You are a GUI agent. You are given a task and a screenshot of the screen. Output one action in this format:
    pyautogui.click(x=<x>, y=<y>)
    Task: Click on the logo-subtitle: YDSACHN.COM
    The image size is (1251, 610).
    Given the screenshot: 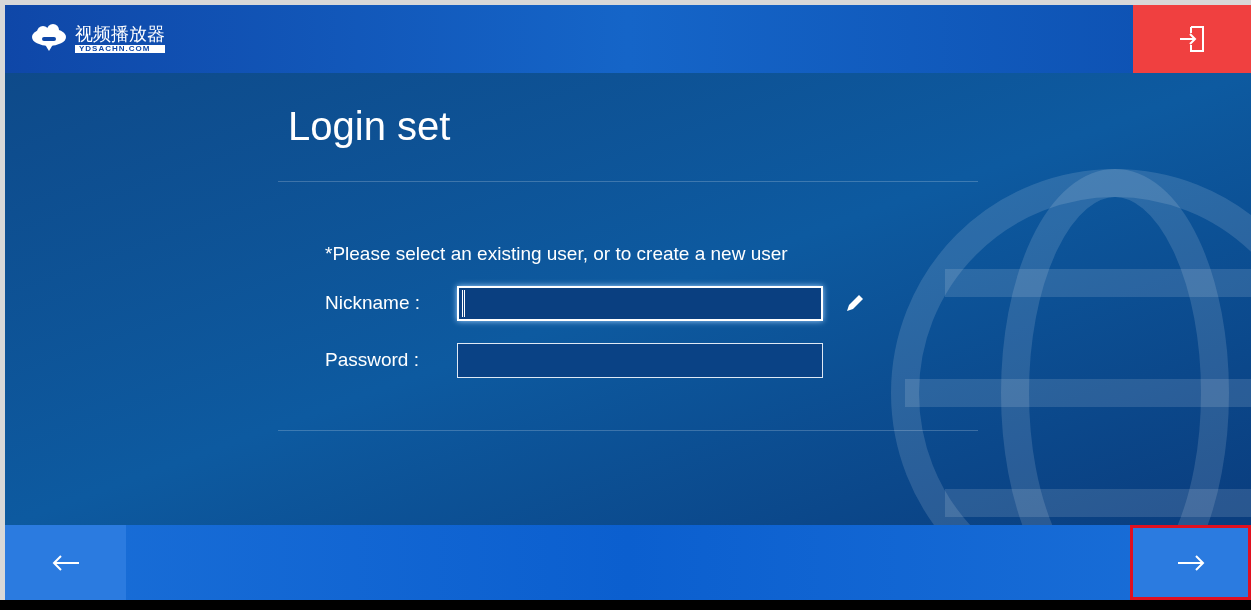 What is the action you would take?
    pyautogui.click(x=120, y=49)
    